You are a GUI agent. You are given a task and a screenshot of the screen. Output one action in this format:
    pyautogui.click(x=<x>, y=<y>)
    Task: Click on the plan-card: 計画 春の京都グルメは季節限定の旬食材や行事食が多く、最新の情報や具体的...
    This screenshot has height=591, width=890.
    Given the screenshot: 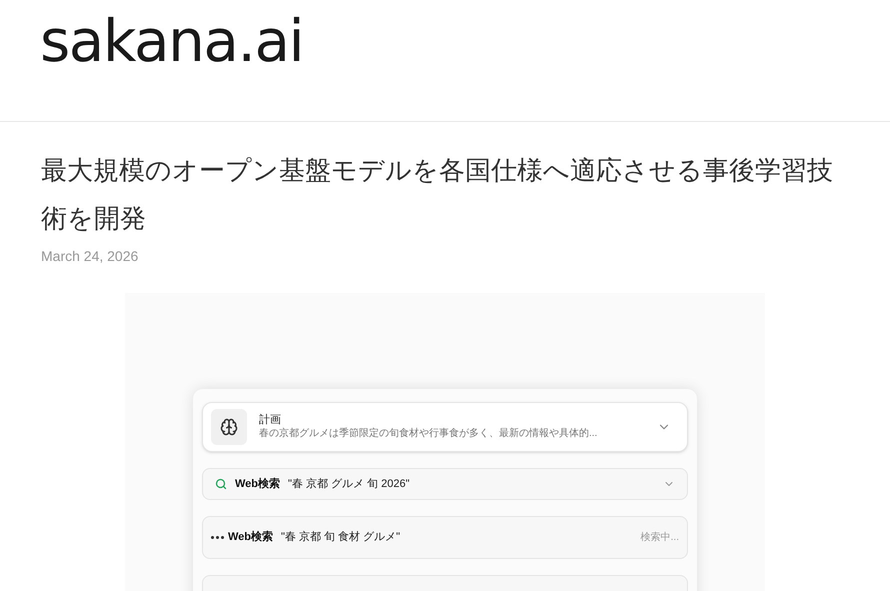 What is the action you would take?
    pyautogui.click(x=445, y=427)
    